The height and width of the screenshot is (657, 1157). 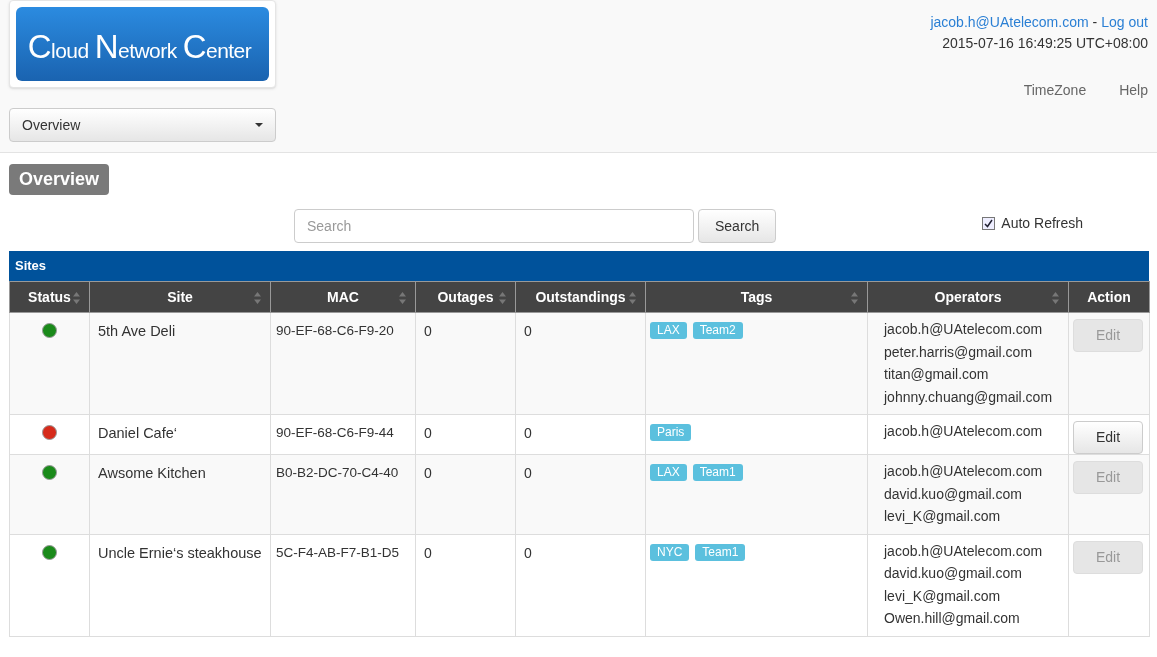 I want to click on column-header: Site, so click(x=180, y=297).